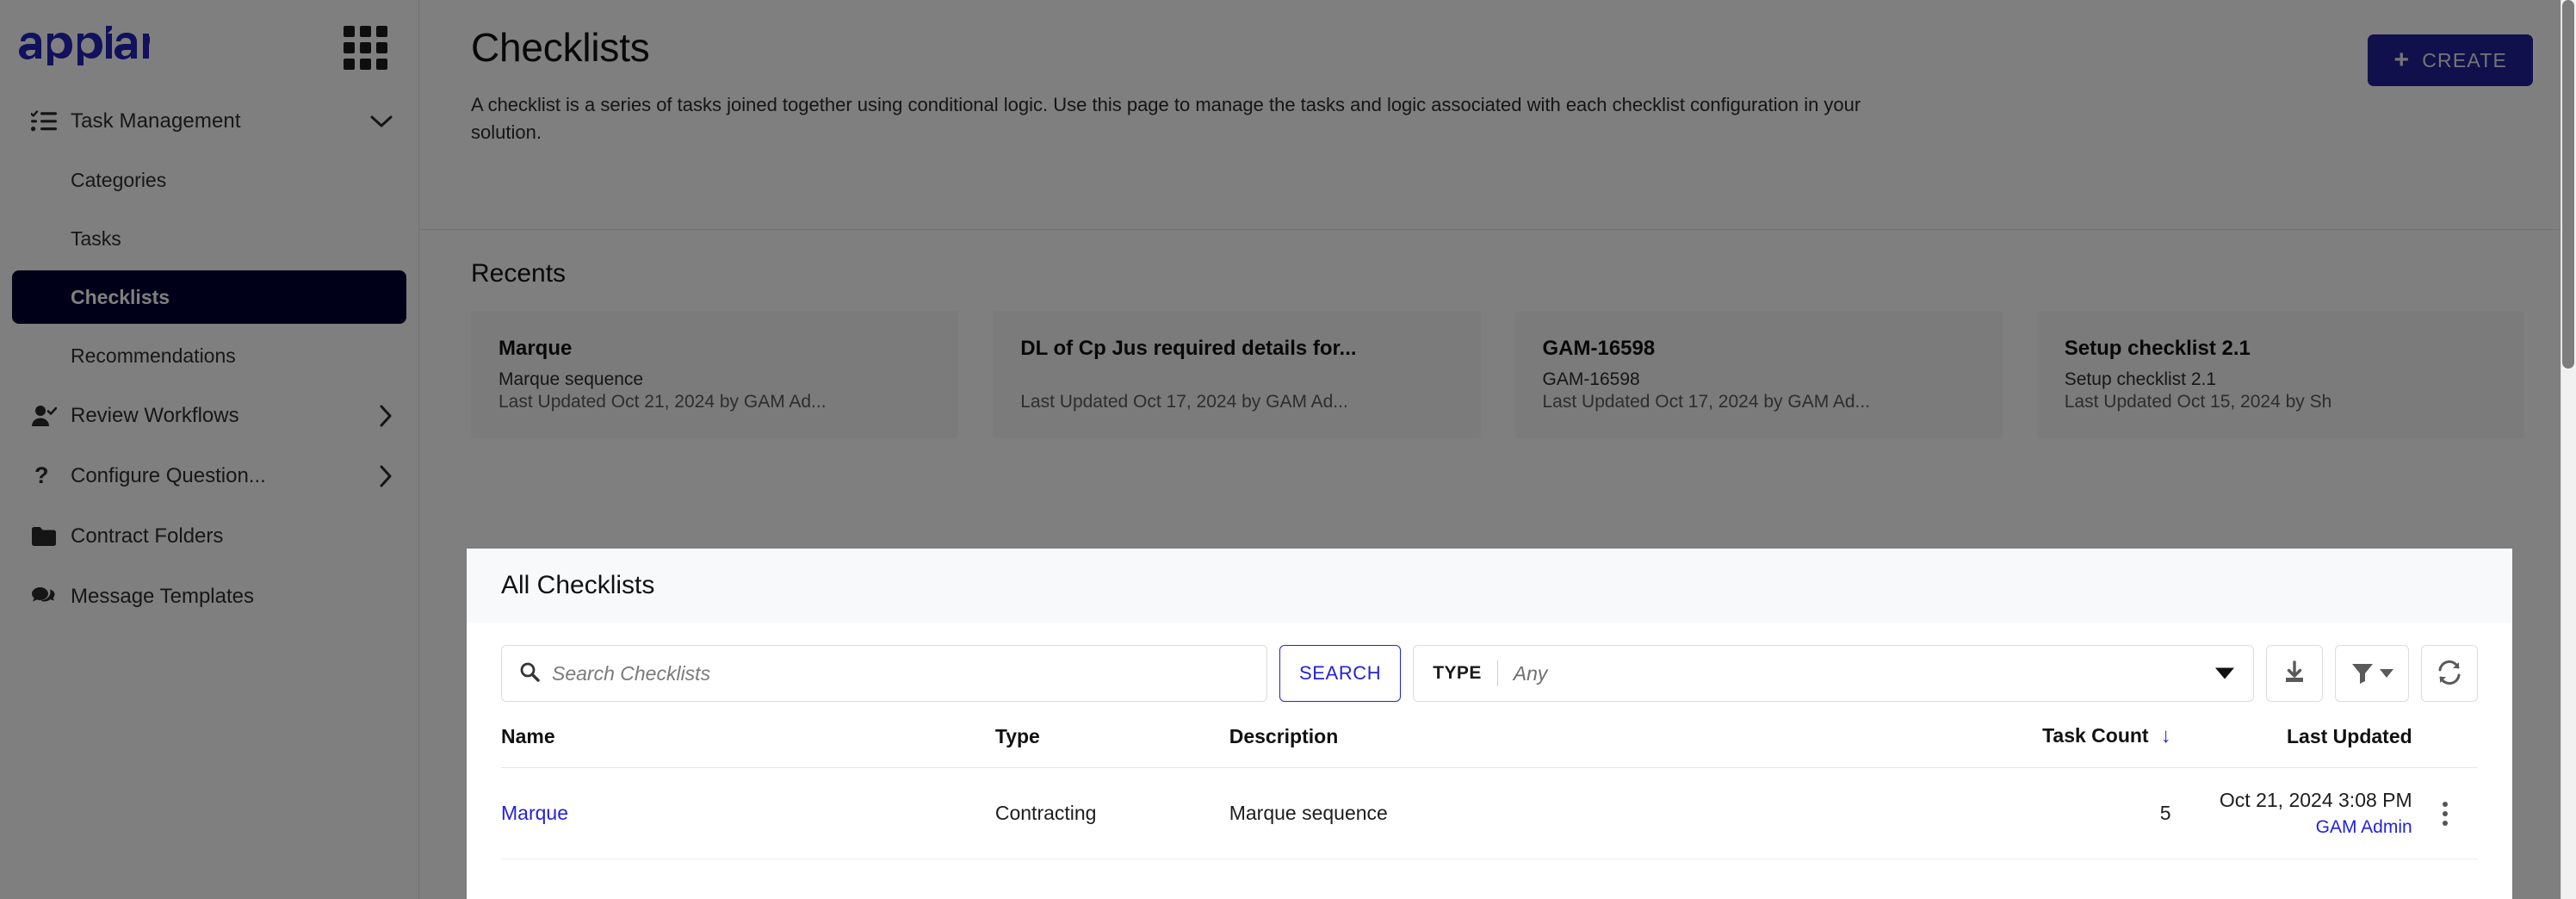 The height and width of the screenshot is (899, 2576). What do you see at coordinates (1534, 813) in the screenshot?
I see `cell-description: Marque sequence` at bounding box center [1534, 813].